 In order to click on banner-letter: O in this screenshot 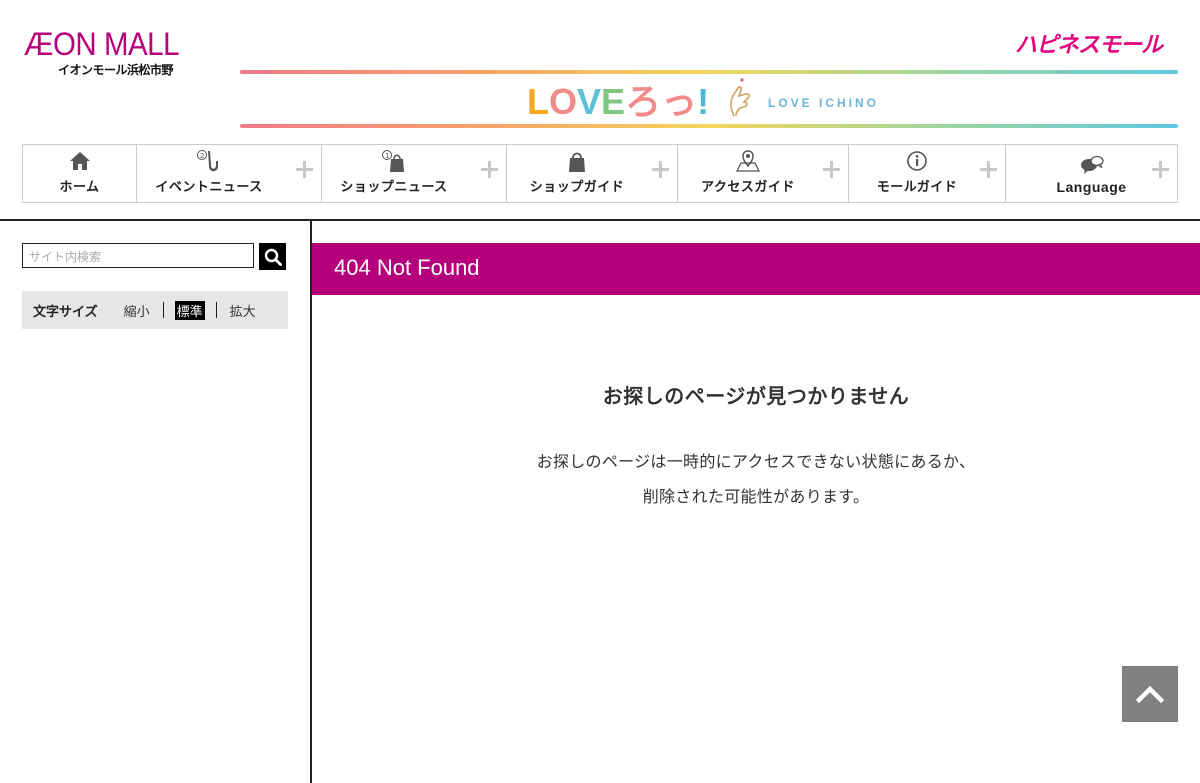, I will do `click(563, 101)`.